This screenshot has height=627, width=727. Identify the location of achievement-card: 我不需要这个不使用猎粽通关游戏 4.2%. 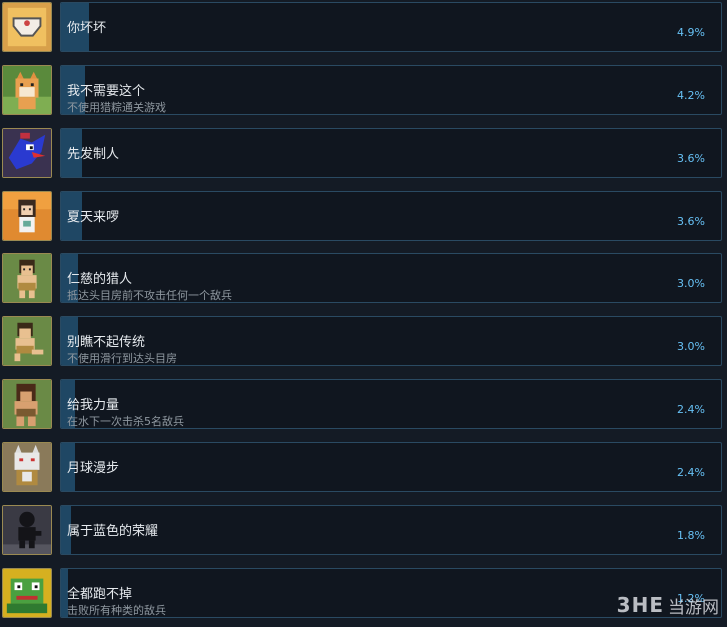
(391, 90).